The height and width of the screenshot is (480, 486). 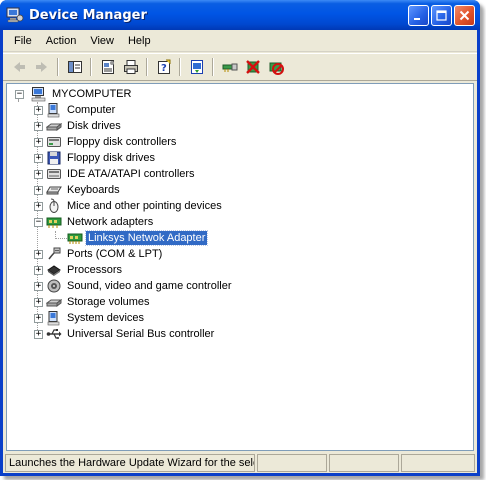 I want to click on tree-category-label: Keyboards, so click(x=93, y=190).